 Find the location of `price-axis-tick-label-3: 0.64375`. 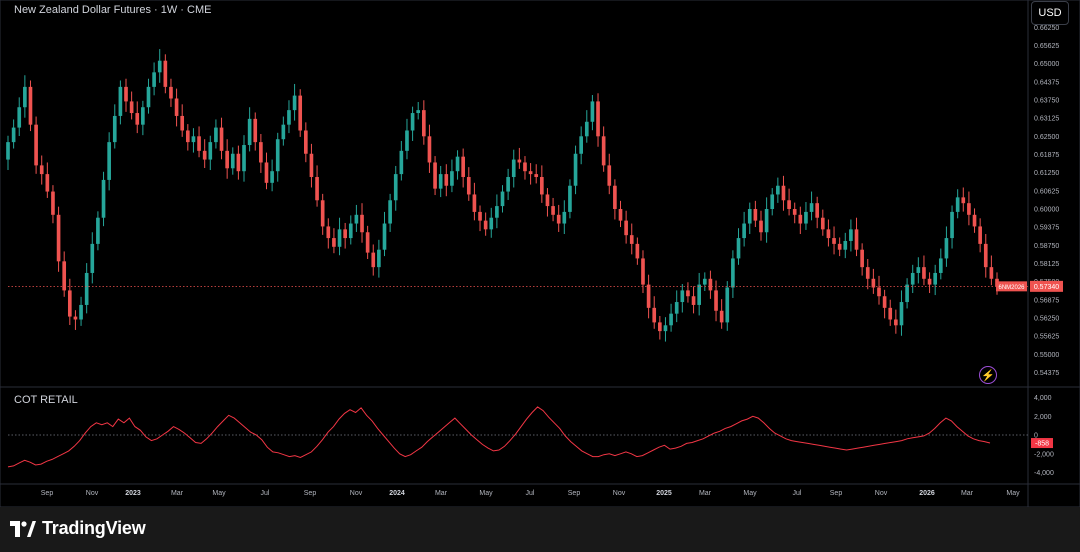

price-axis-tick-label-3: 0.64375 is located at coordinates (1046, 82).